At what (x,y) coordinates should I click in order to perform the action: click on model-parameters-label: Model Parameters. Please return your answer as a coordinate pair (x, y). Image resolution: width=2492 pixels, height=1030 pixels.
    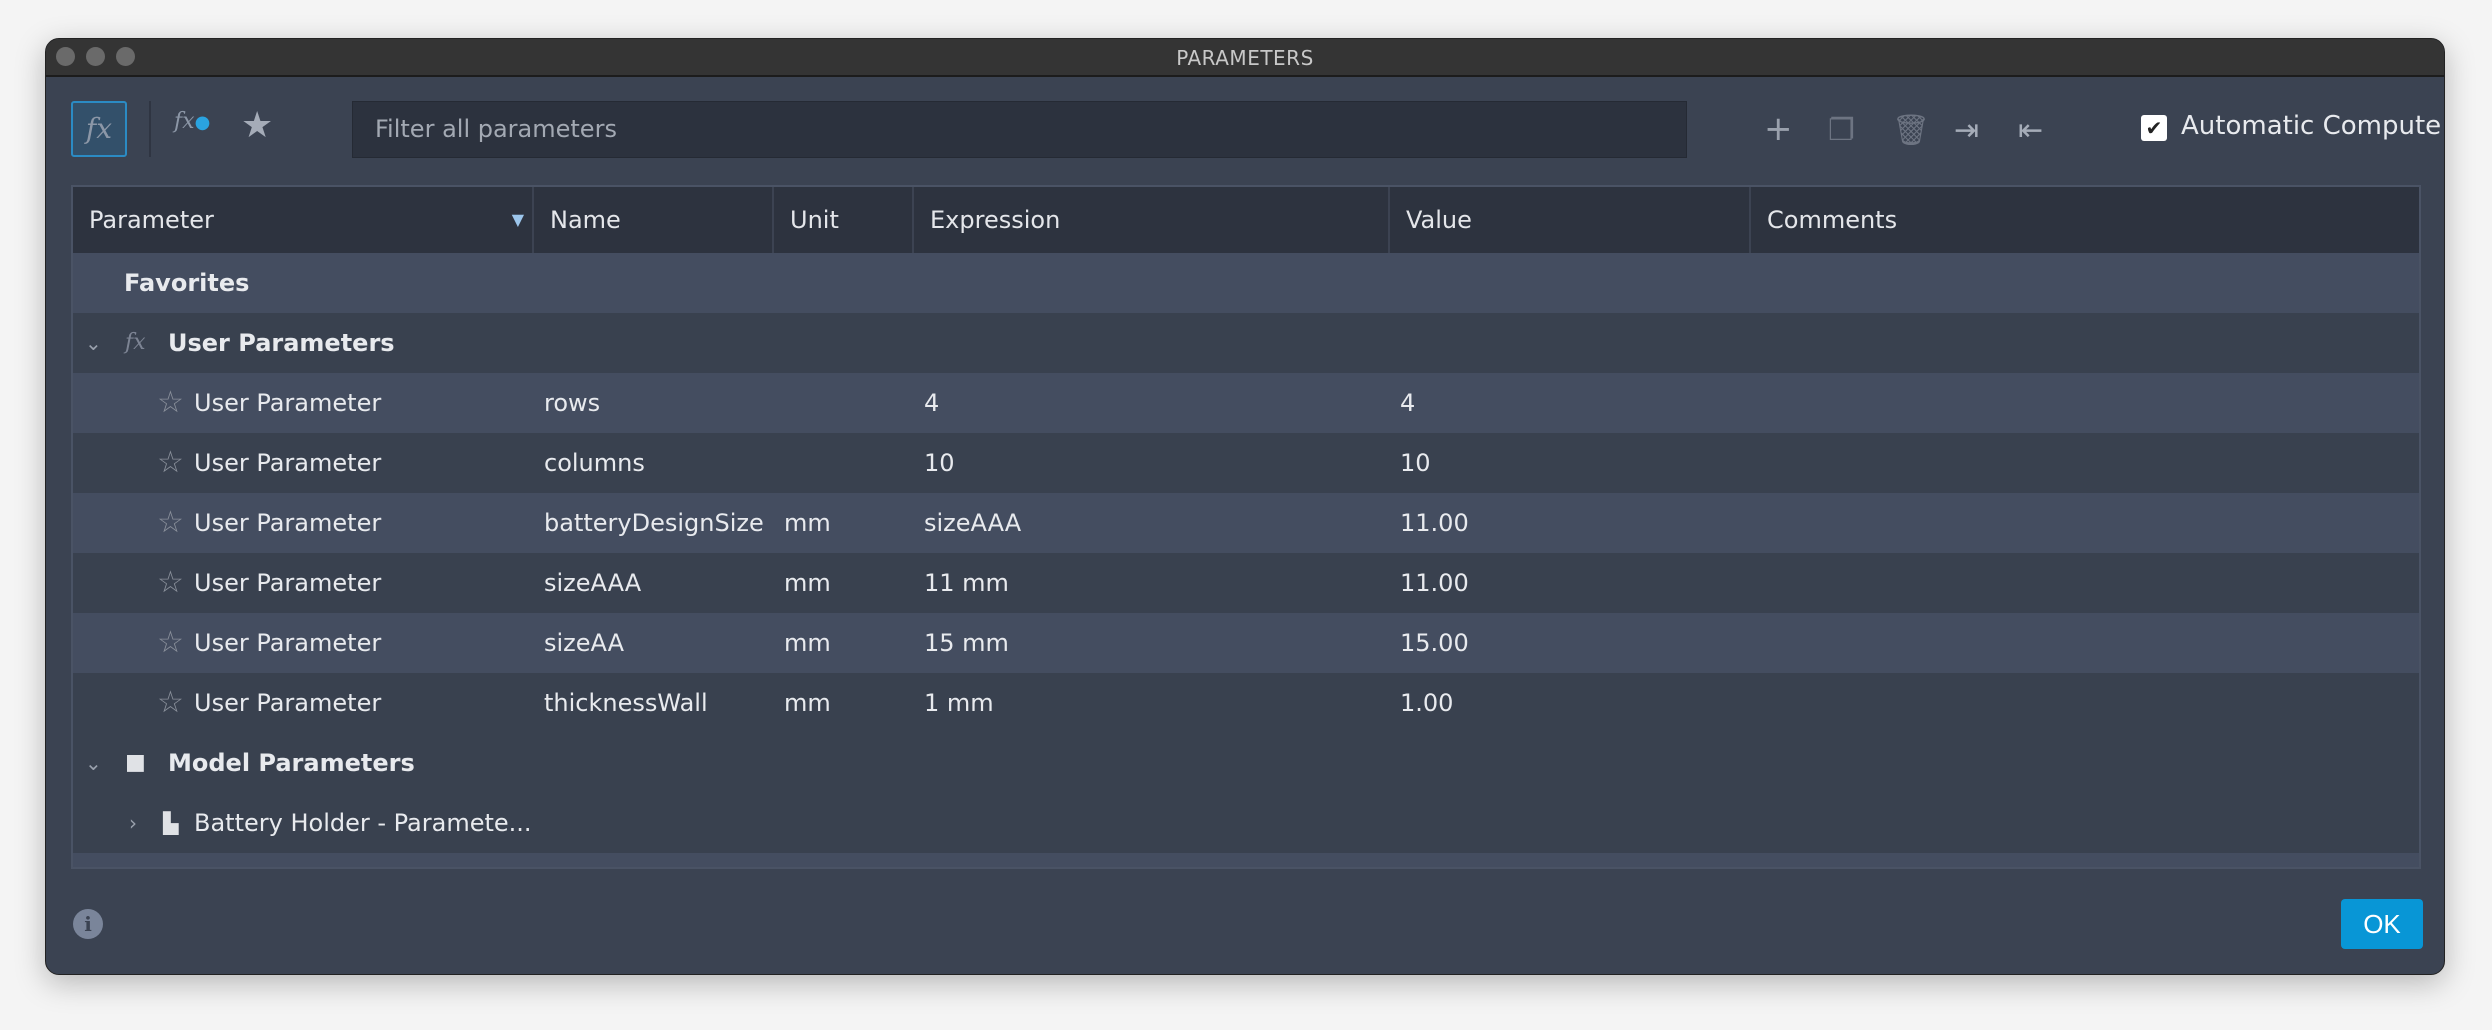
    Looking at the image, I should click on (291, 763).